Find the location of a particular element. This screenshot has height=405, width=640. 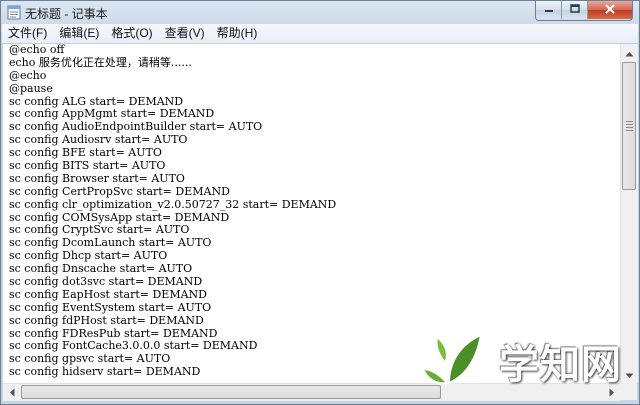

maximize-icon is located at coordinates (574, 10).